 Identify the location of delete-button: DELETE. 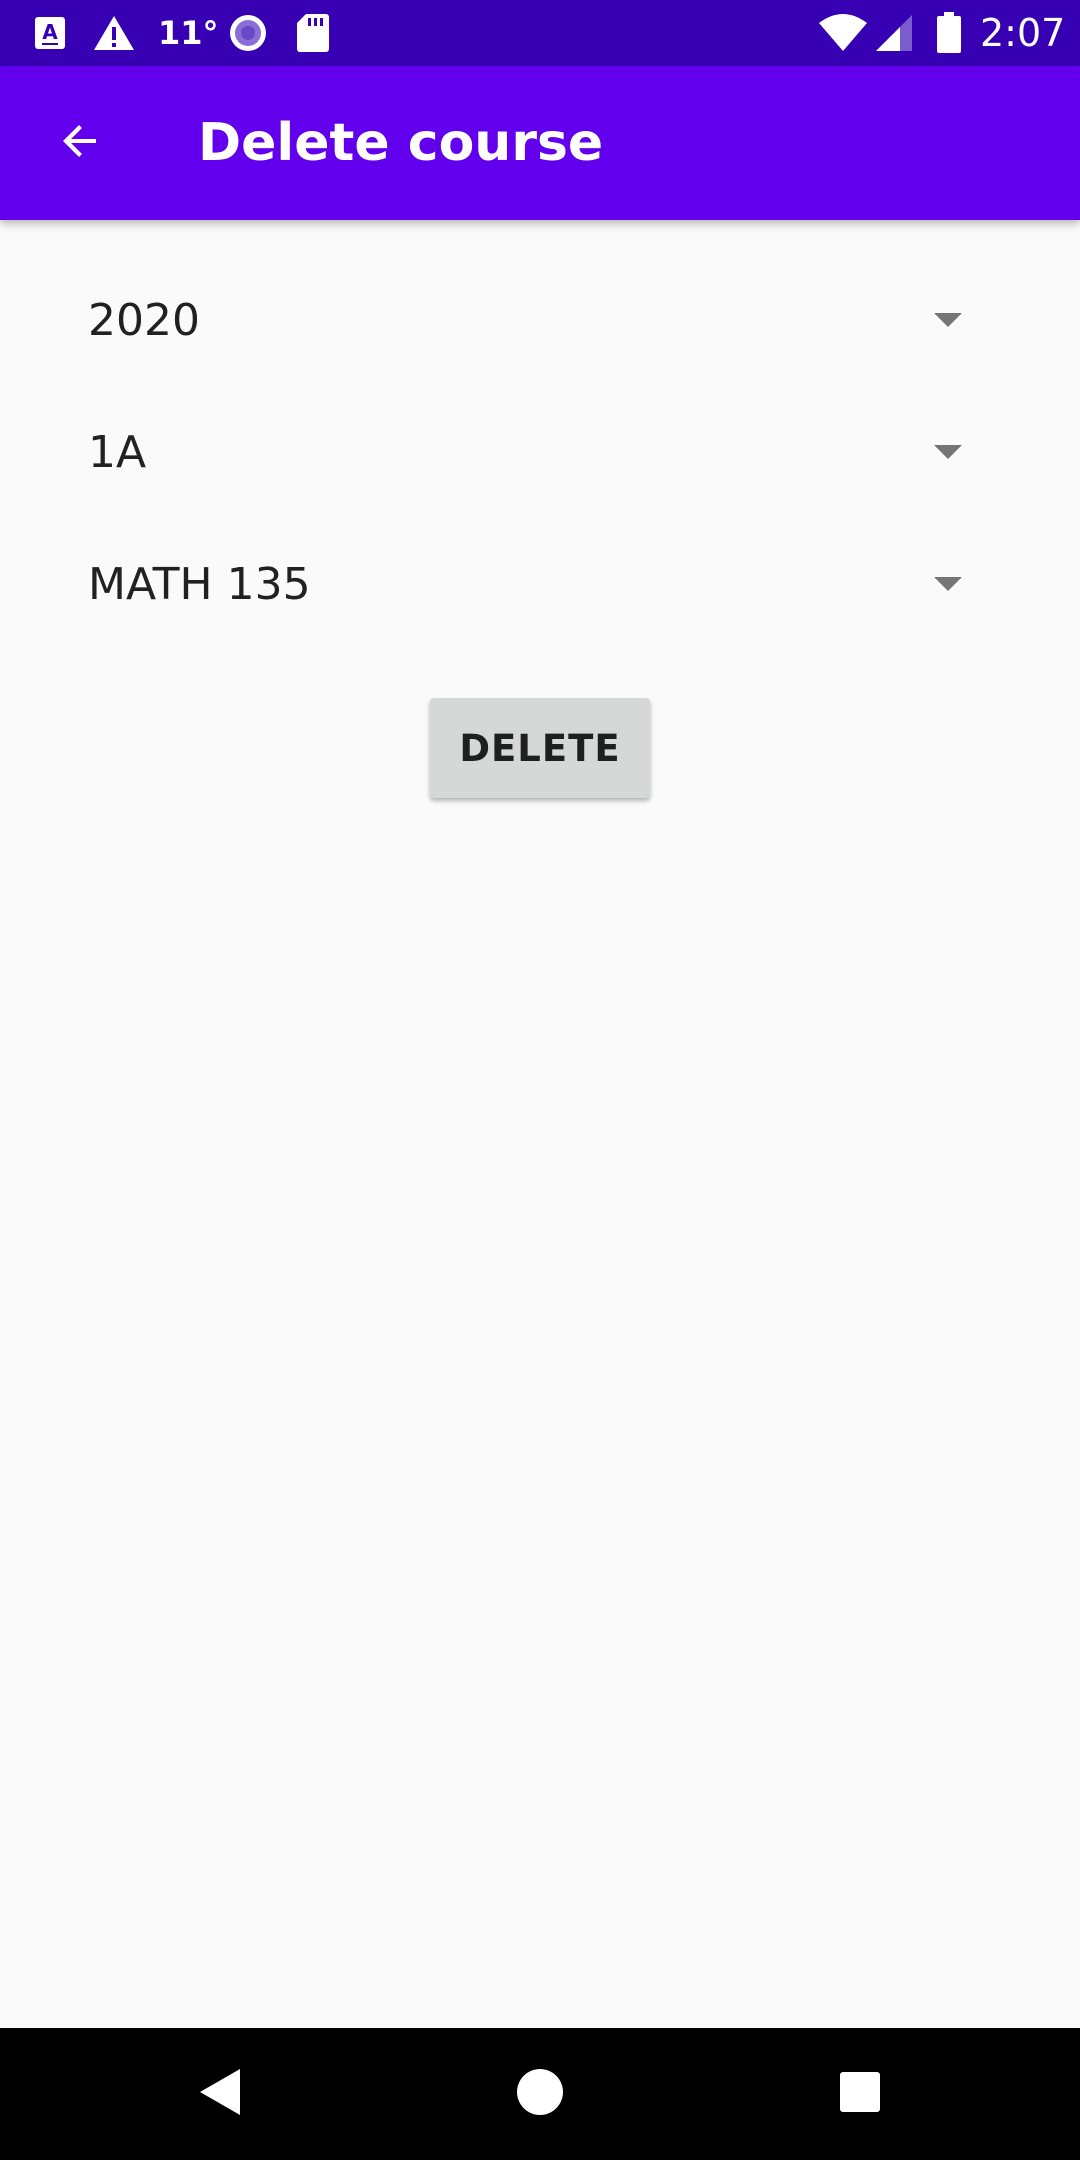
(540, 748).